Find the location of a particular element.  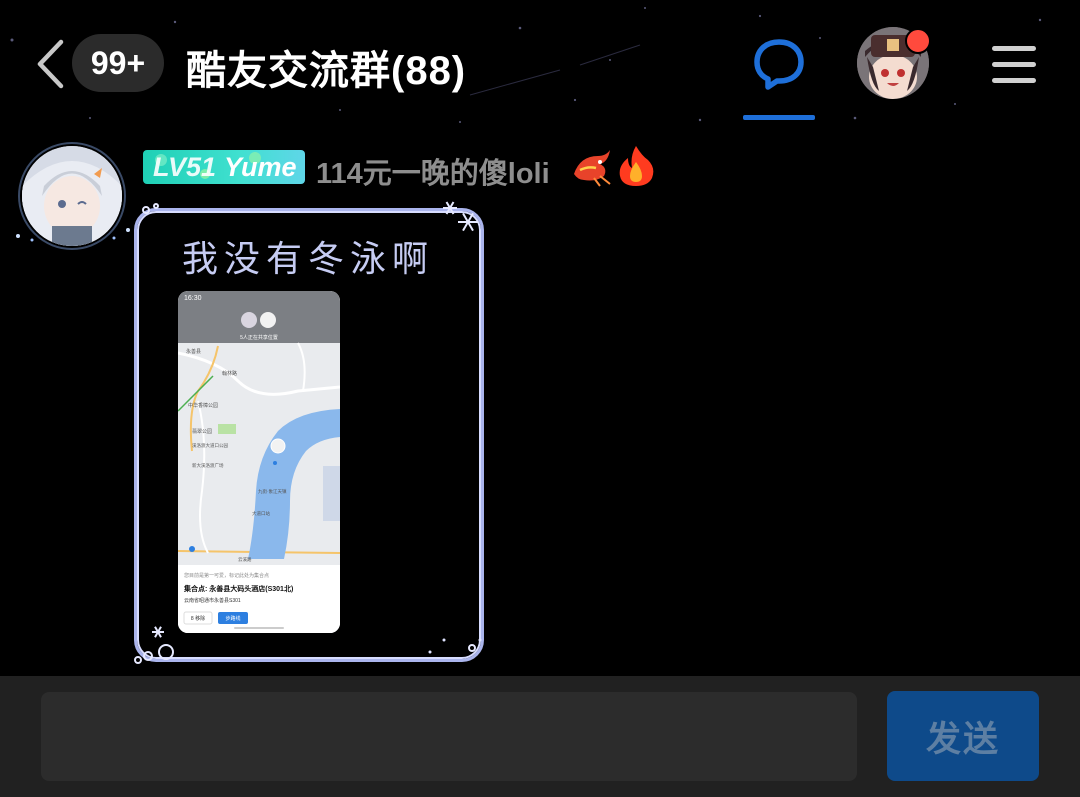

map-label-4: 翡翠公园 is located at coordinates (202, 431).